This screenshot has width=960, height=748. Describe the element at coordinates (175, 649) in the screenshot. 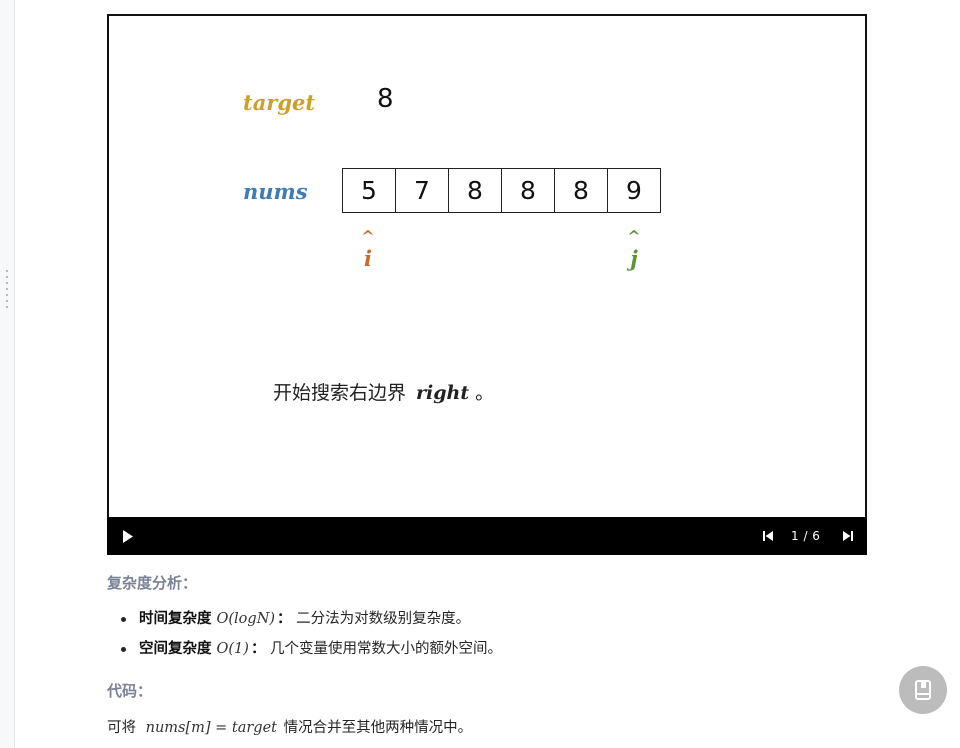

I see `item-label: 空间复杂度` at that location.